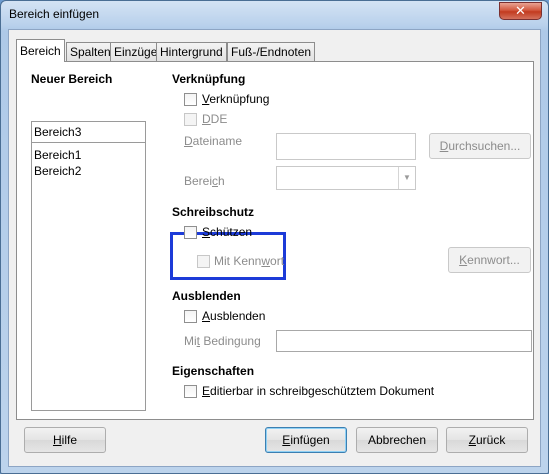  What do you see at coordinates (90, 51) in the screenshot?
I see `tab-spalten: Spalten` at bounding box center [90, 51].